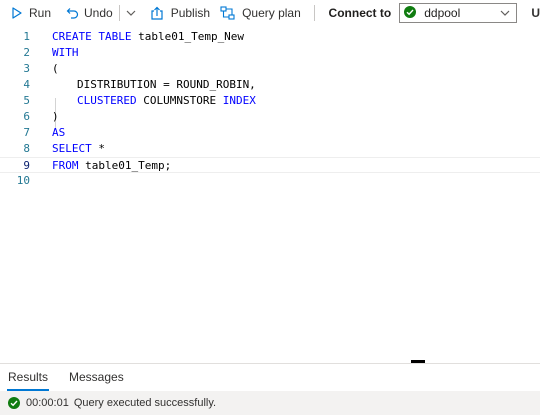 This screenshot has height=418, width=540. What do you see at coordinates (157, 13) in the screenshot?
I see `publish-icon` at bounding box center [157, 13].